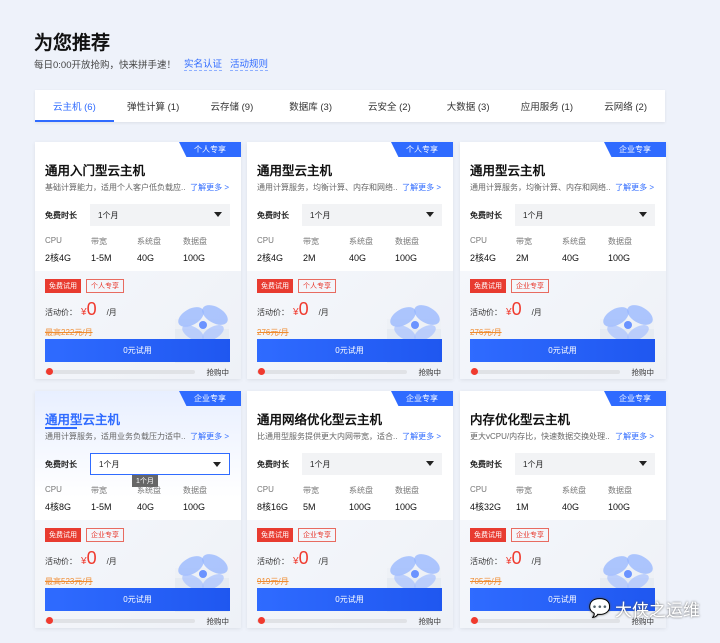  I want to click on spec-value: 5M, so click(309, 507).